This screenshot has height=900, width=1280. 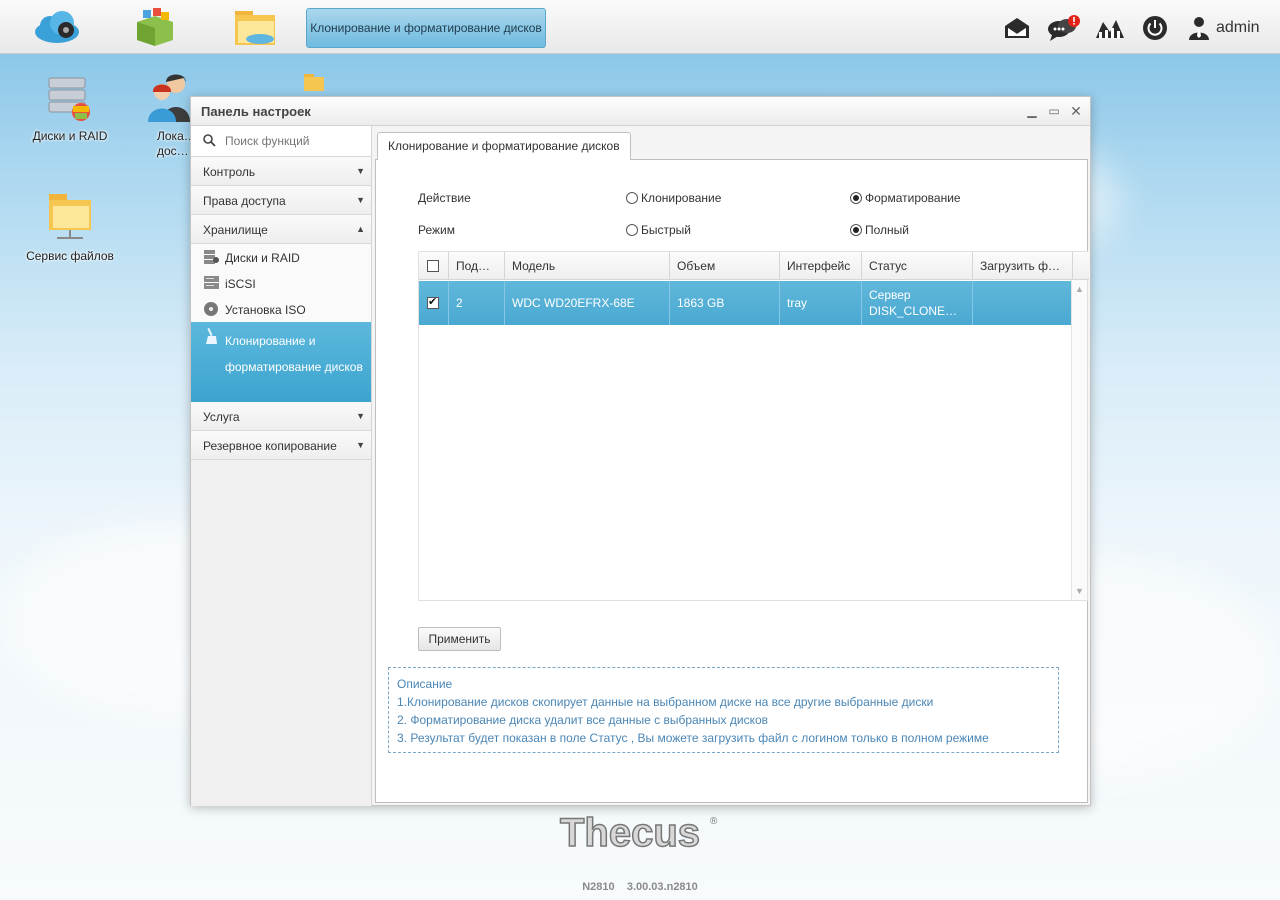 I want to click on app-center-icon, so click(x=155, y=27).